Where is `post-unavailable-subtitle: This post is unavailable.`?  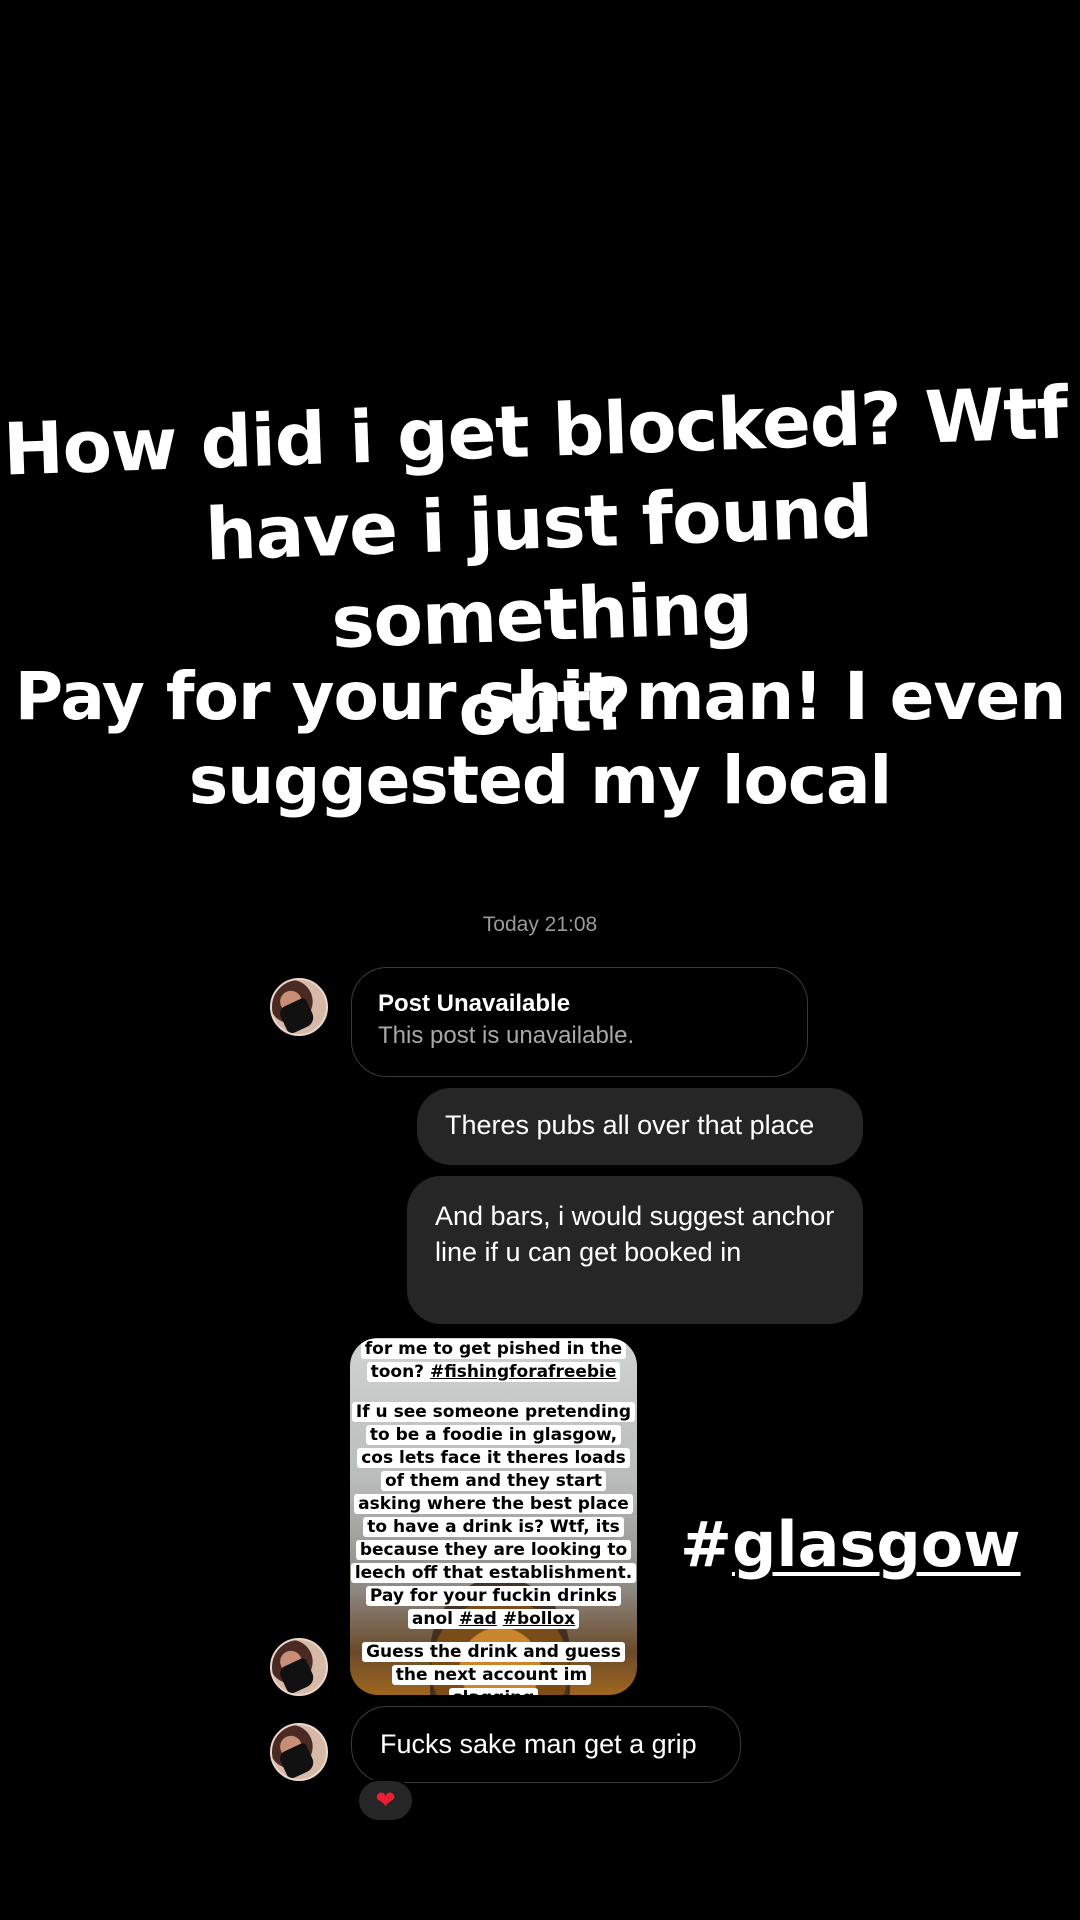
post-unavailable-subtitle: This post is unavailable. is located at coordinates (506, 1035).